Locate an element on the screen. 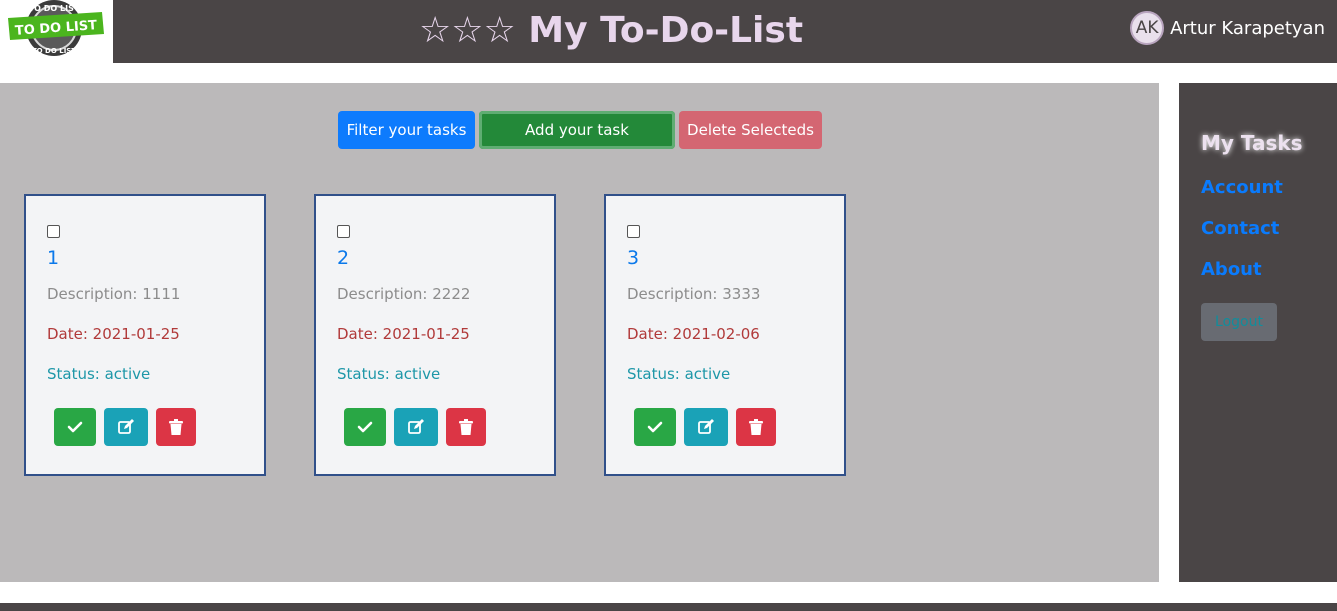  user-menu: AK Artur Karapetyan is located at coordinates (1227, 28).